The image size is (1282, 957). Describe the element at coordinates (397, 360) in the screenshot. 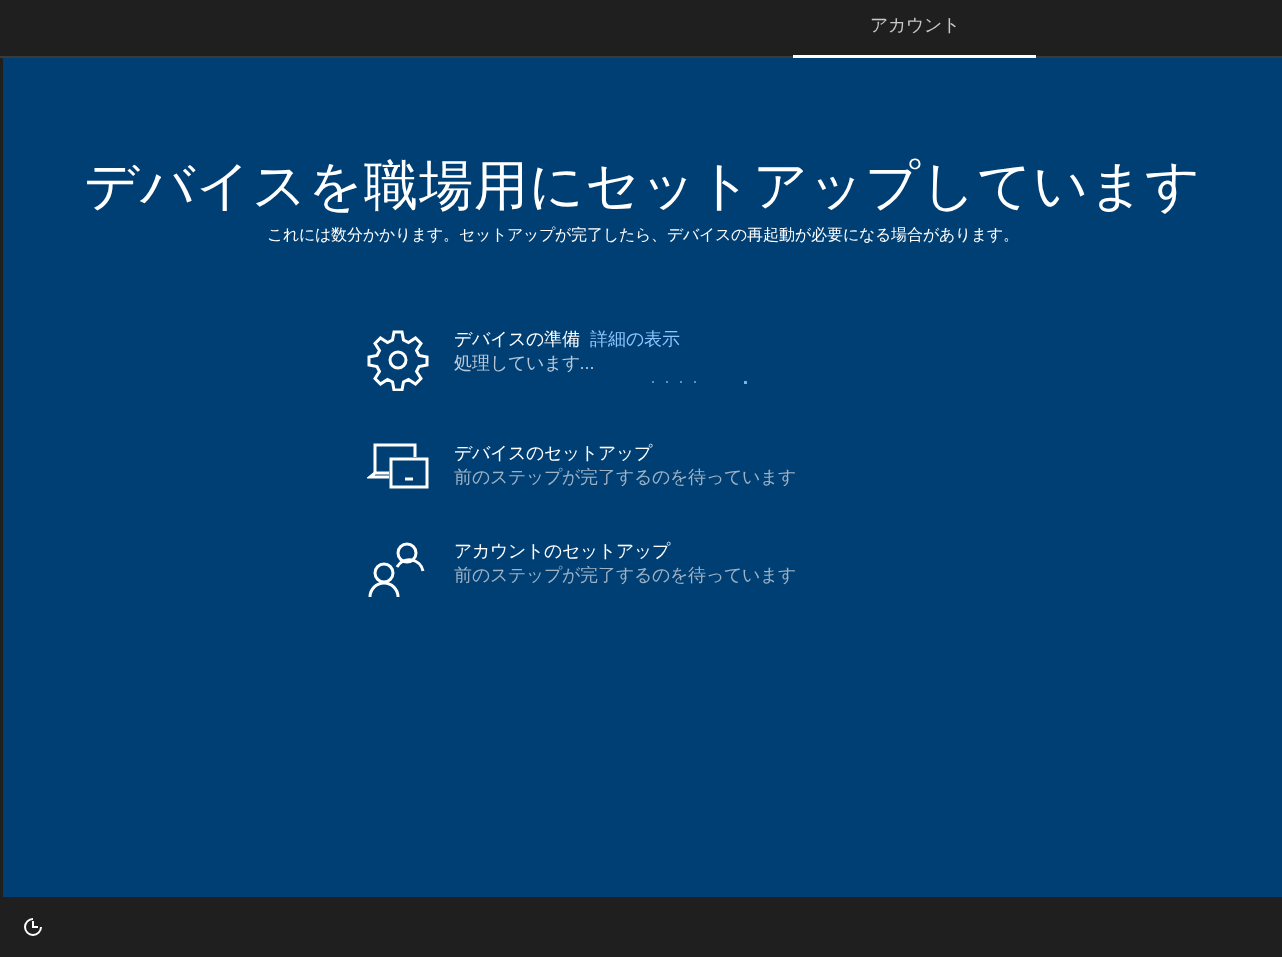

I see `gear-icon` at that location.